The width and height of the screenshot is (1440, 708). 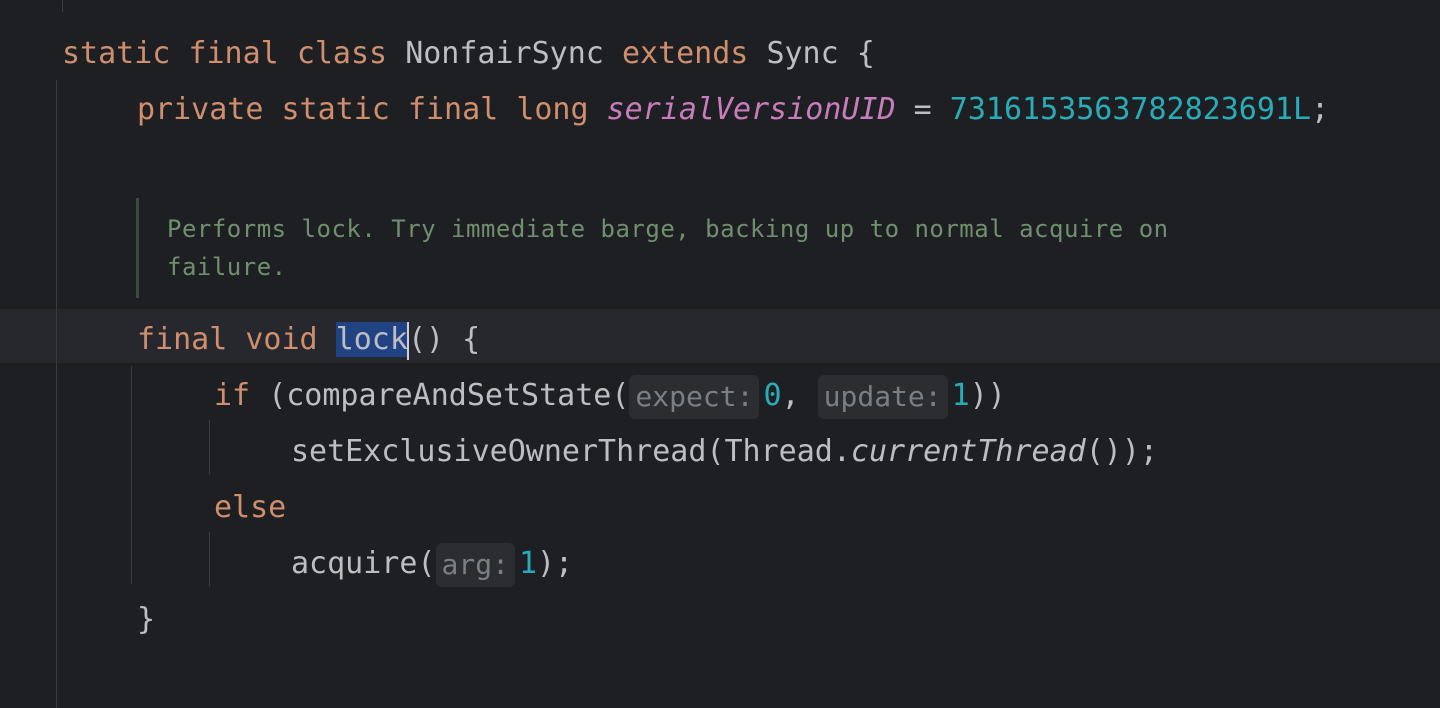 What do you see at coordinates (448, 395) in the screenshot?
I see `method-call: (compareAndSetState(` at bounding box center [448, 395].